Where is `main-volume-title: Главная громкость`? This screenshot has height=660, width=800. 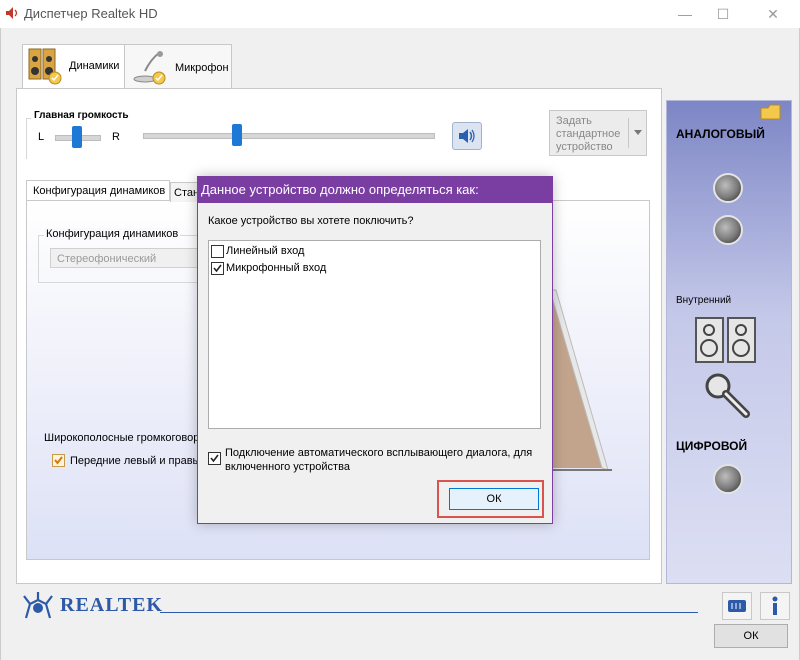 main-volume-title: Главная громкость is located at coordinates (81, 115).